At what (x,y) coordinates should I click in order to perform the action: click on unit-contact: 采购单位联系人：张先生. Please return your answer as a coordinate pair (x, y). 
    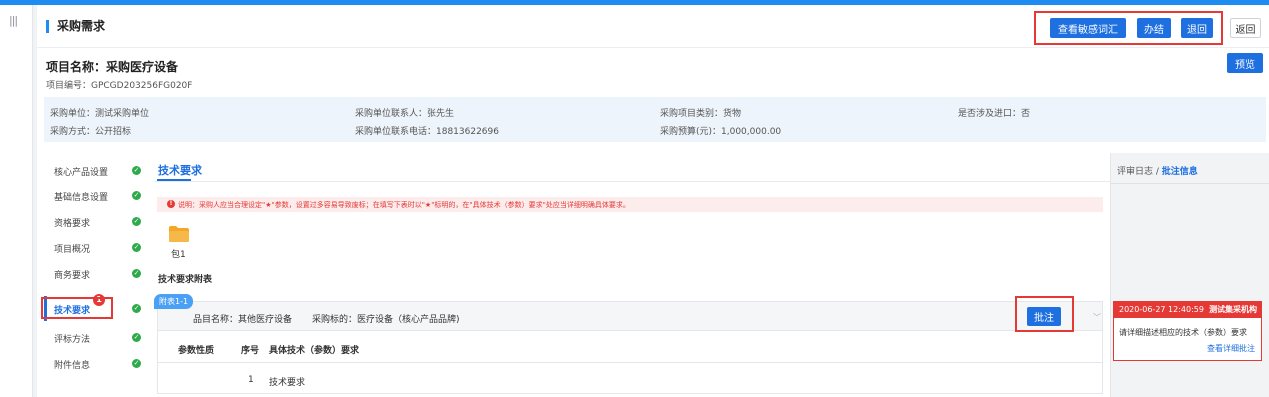
    Looking at the image, I should click on (405, 114).